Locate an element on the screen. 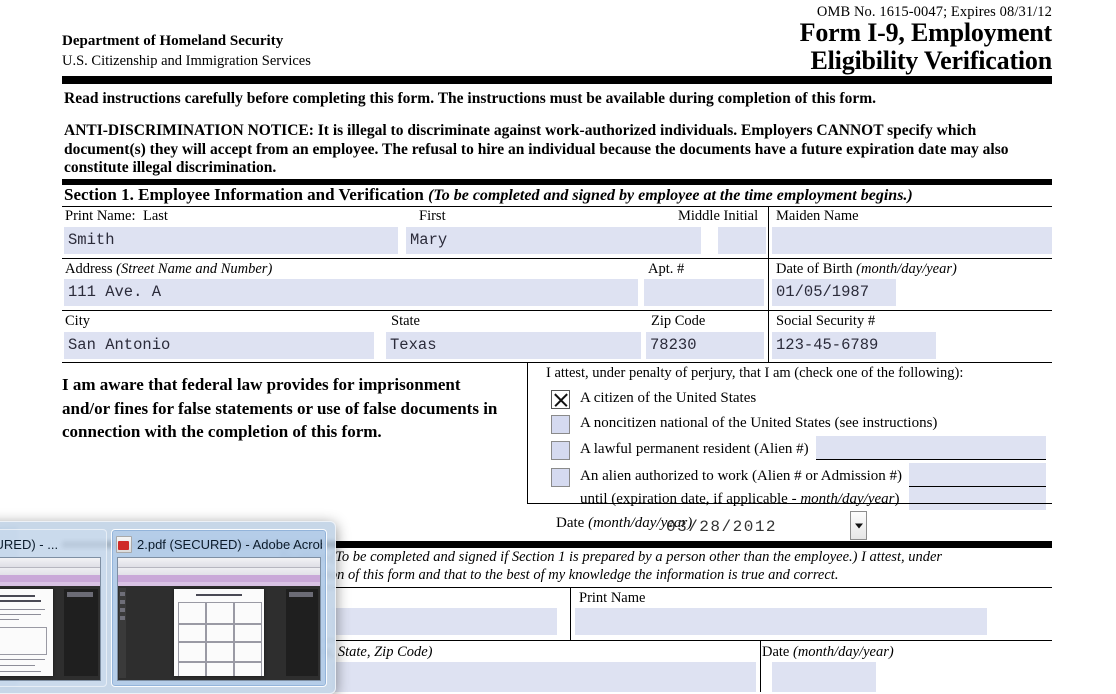  preparer-address-input is located at coordinates (544, 677).